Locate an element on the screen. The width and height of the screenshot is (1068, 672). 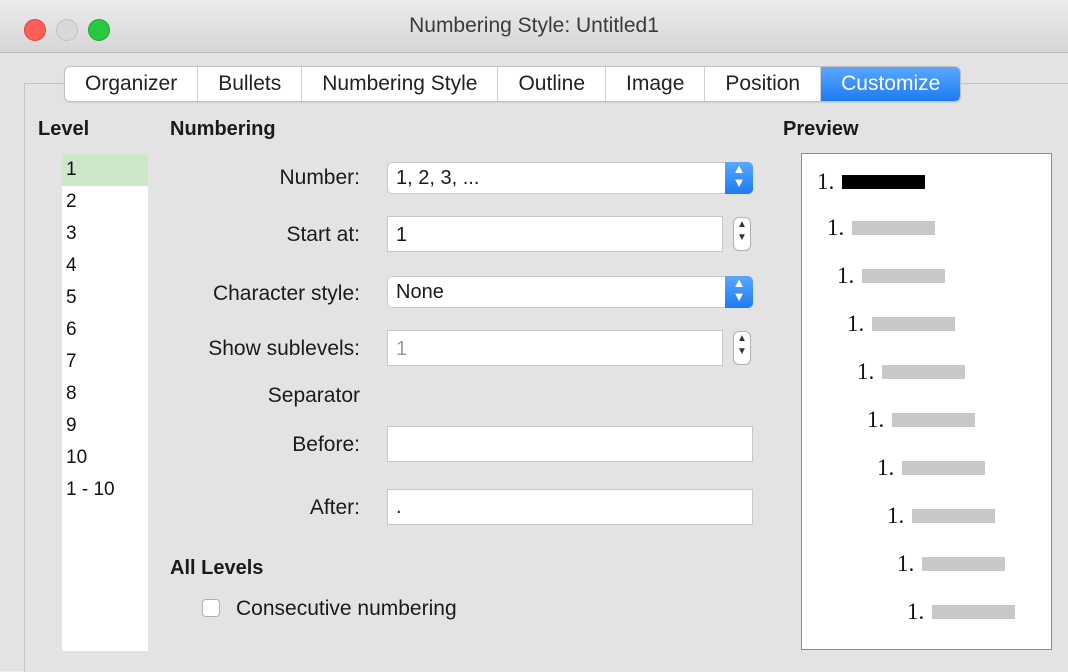
title-bar: Numbering Style: Untitled1 is located at coordinates (534, 26).